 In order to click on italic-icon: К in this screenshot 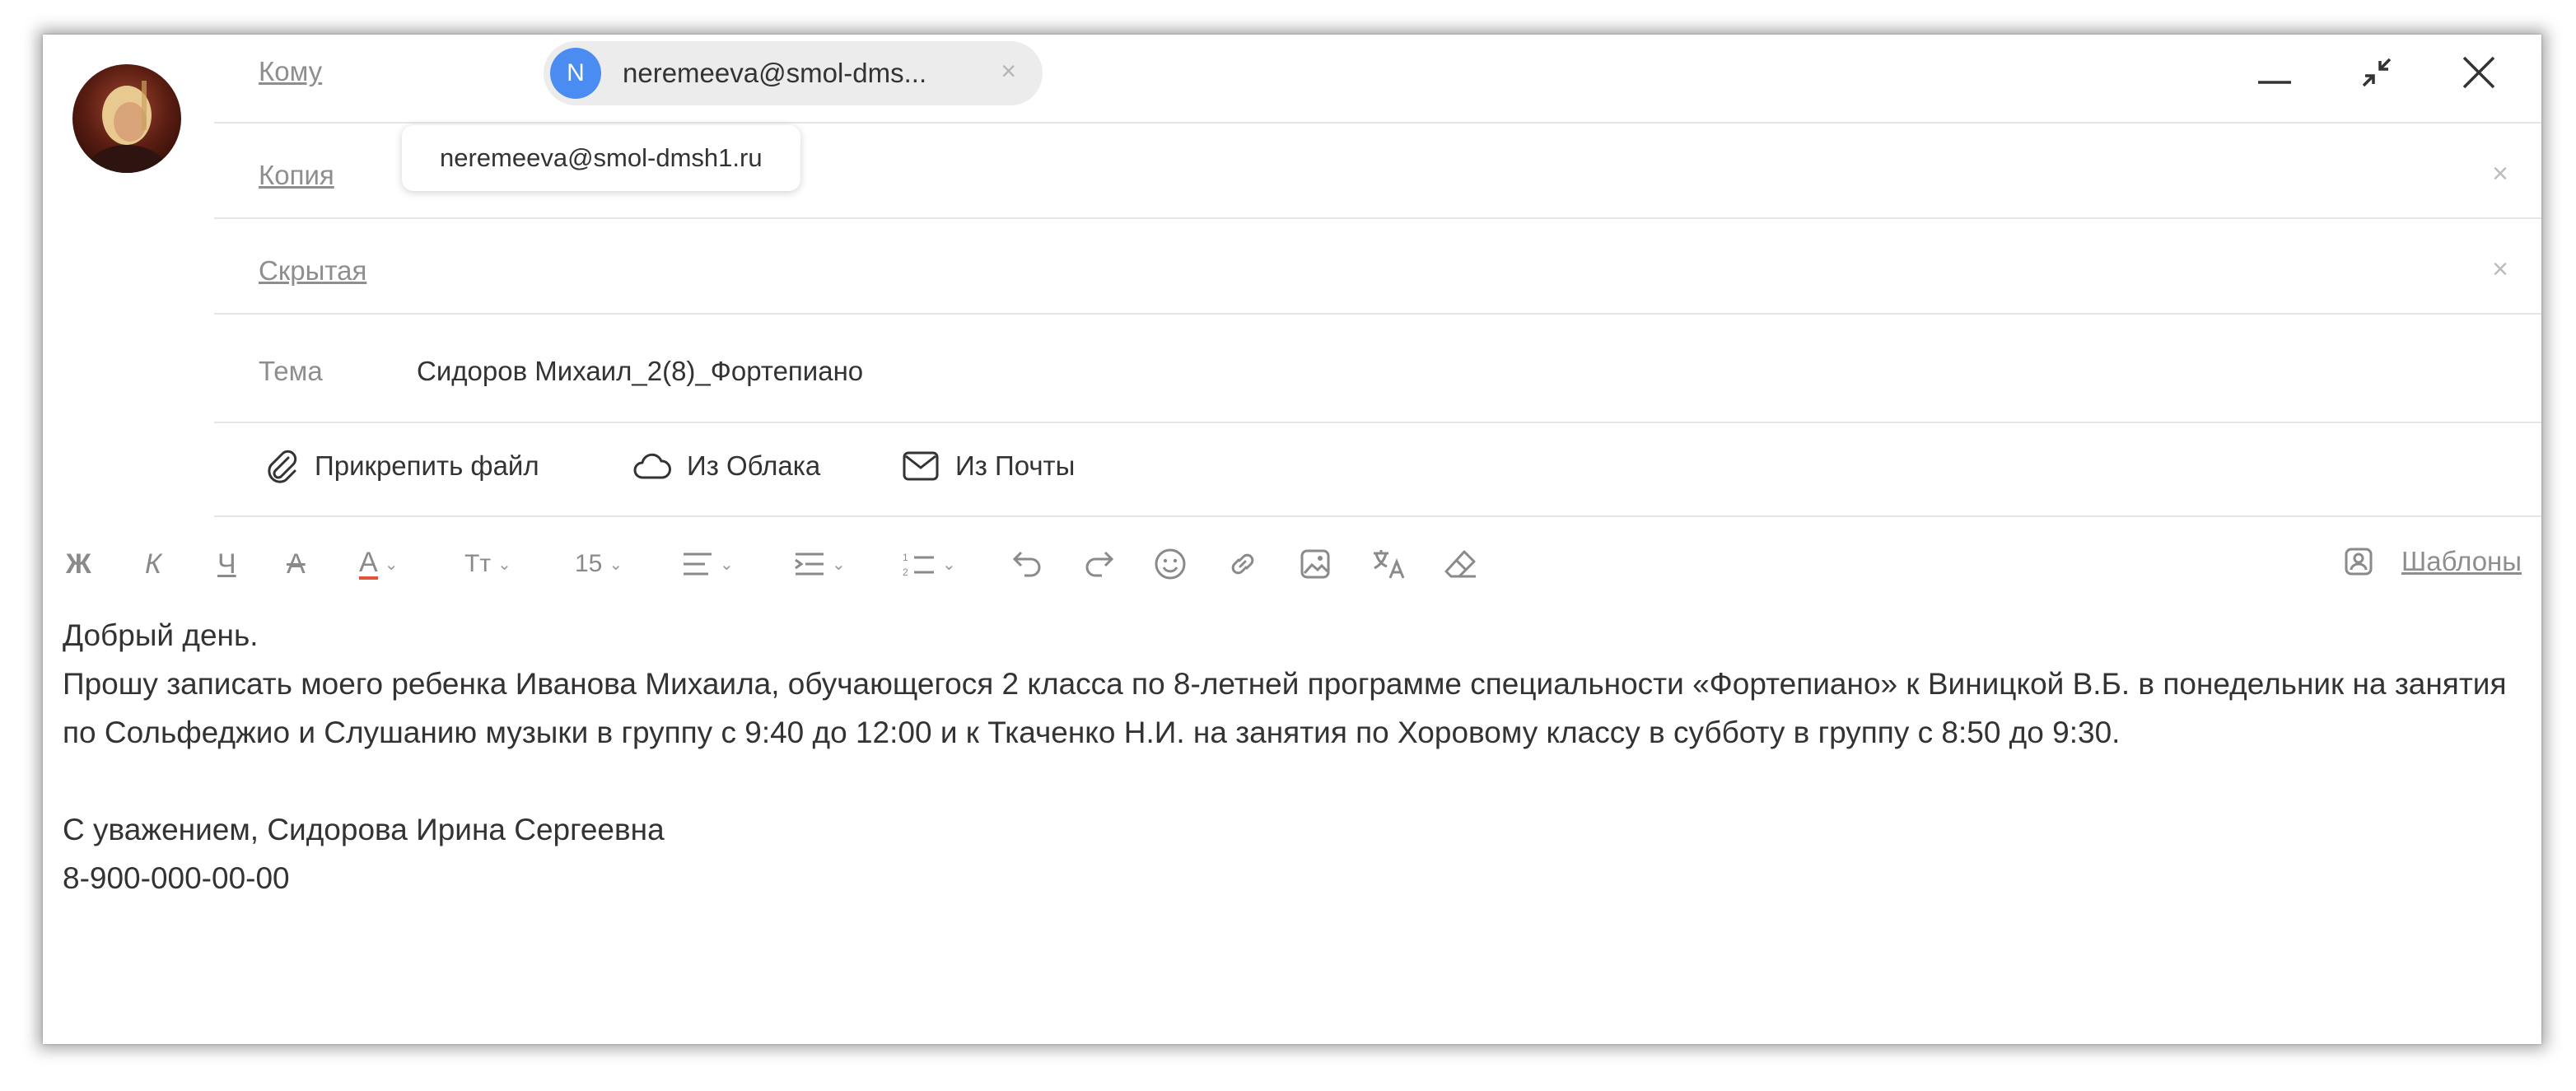, I will do `click(153, 564)`.